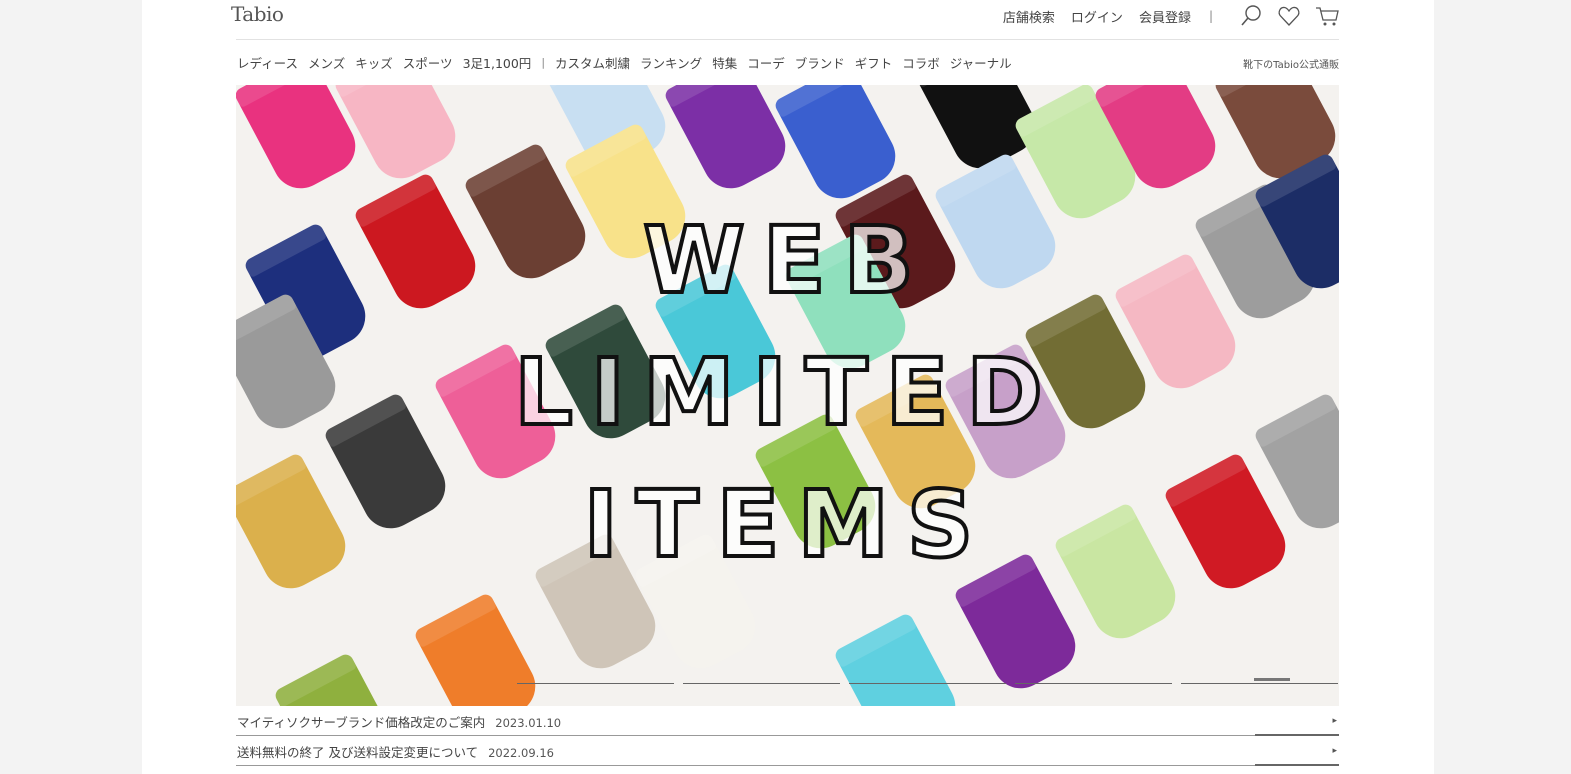 The height and width of the screenshot is (774, 1571). What do you see at coordinates (787, 751) in the screenshot?
I see `news-item: 送料無料の終了 及び送料設定変更について 2022.09.16 ▸` at bounding box center [787, 751].